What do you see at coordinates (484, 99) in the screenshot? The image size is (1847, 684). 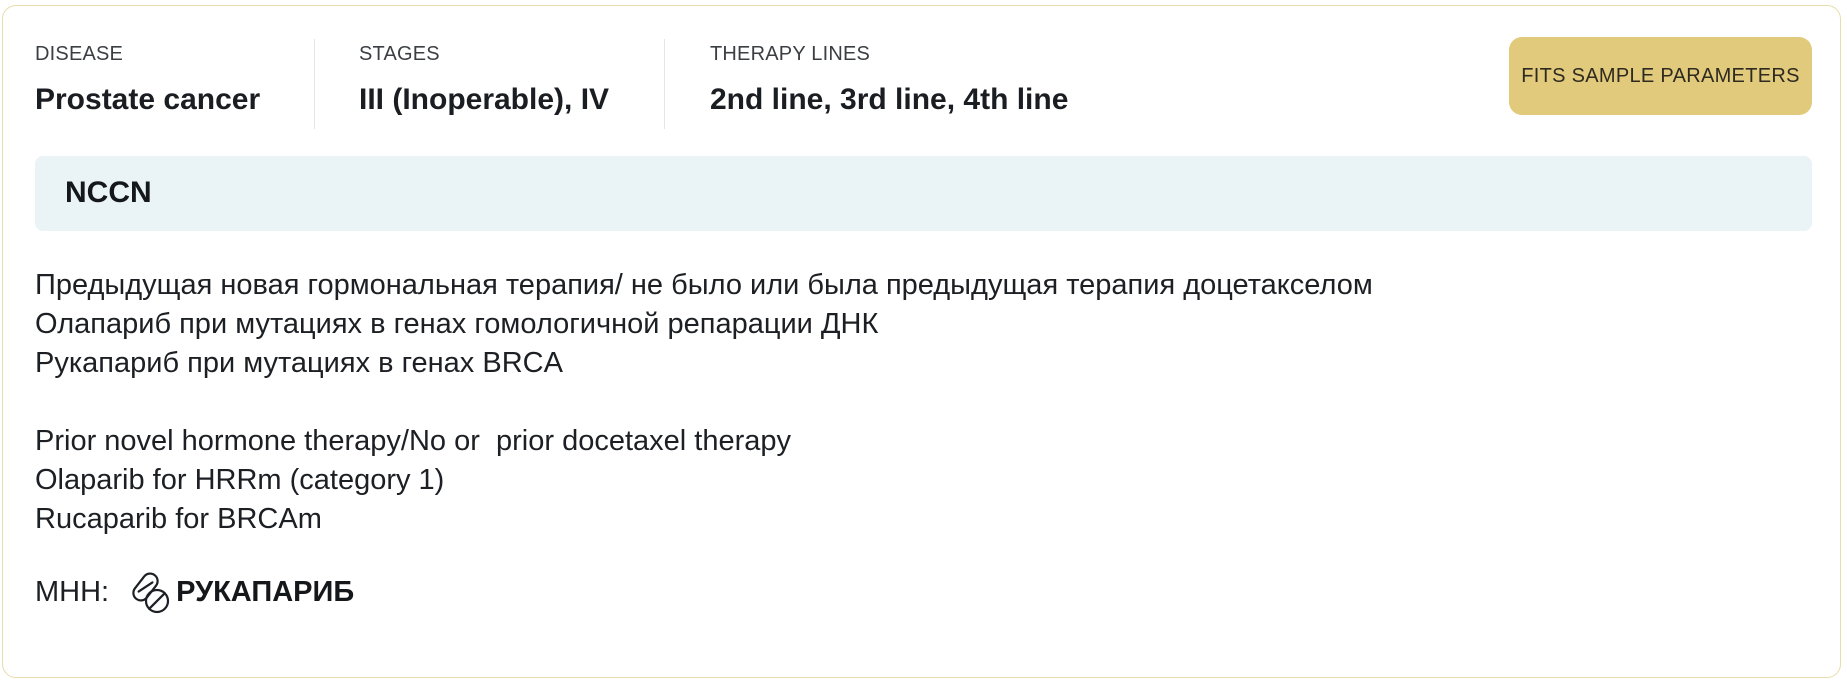 I see `stages-value: III (Inoperable), IV` at bounding box center [484, 99].